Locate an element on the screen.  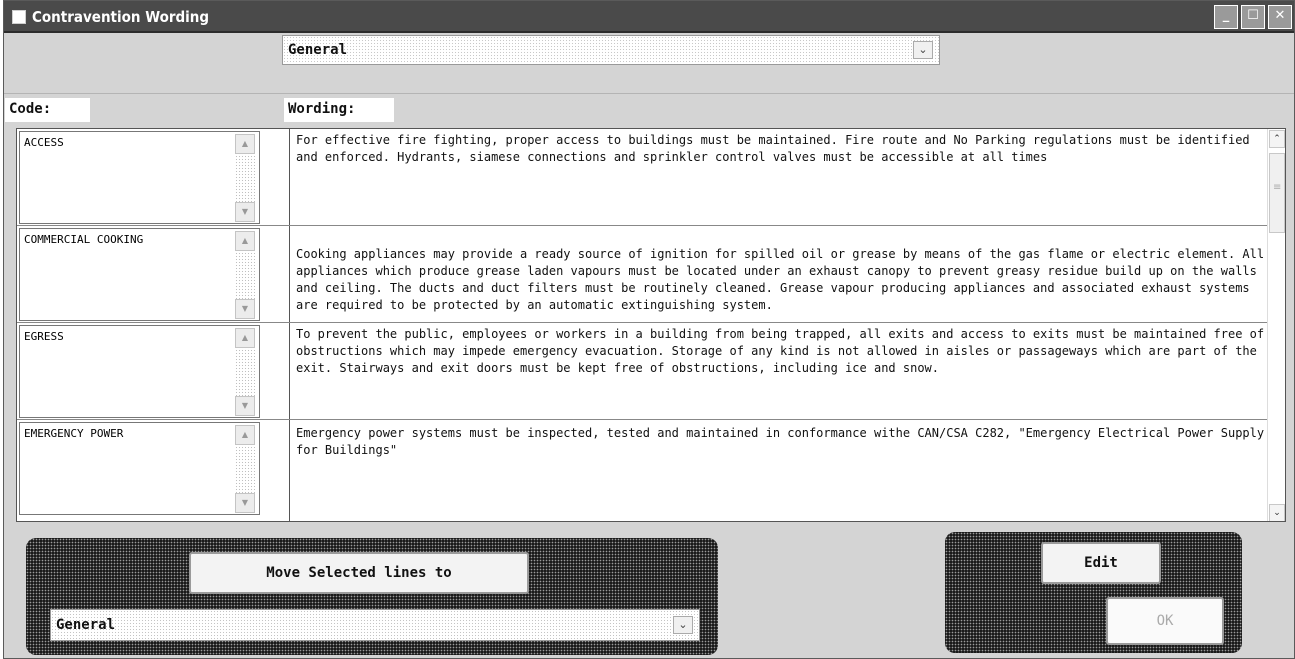
ok-button: OK is located at coordinates (1165, 621).